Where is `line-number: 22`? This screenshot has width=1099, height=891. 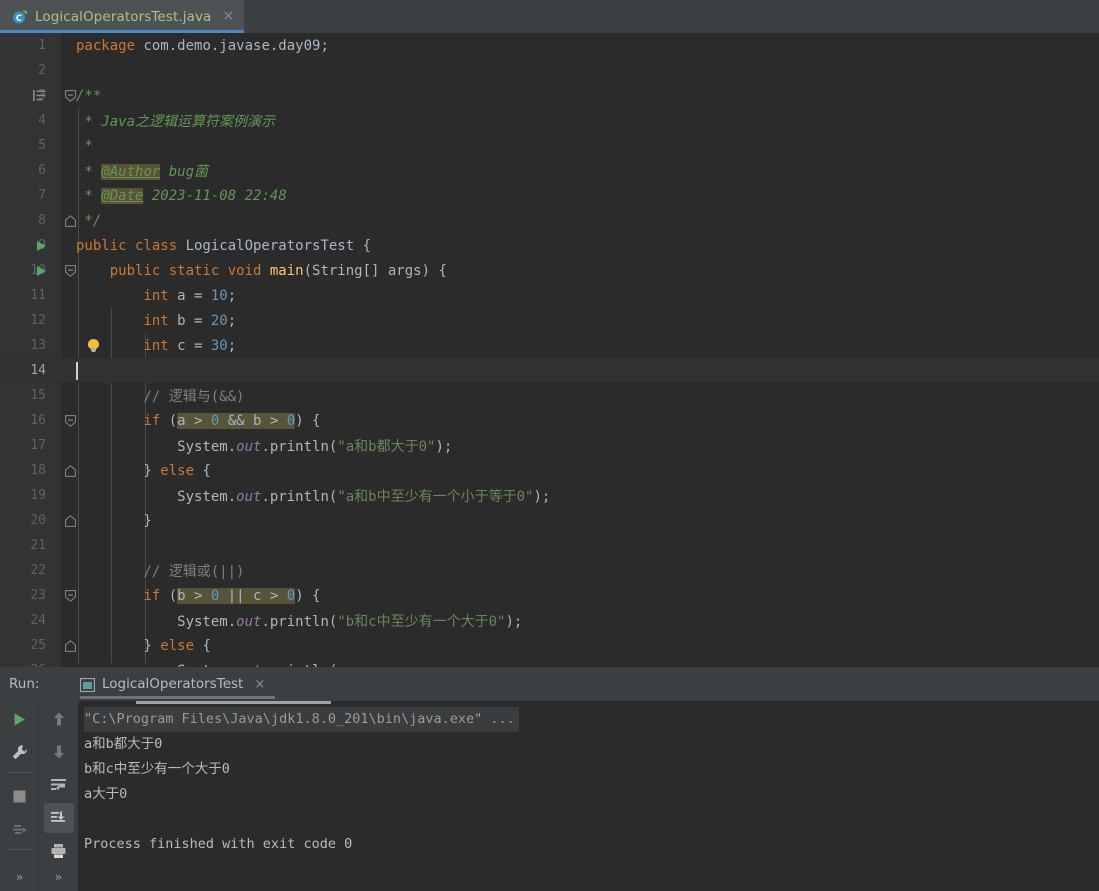
line-number: 22 is located at coordinates (38, 570).